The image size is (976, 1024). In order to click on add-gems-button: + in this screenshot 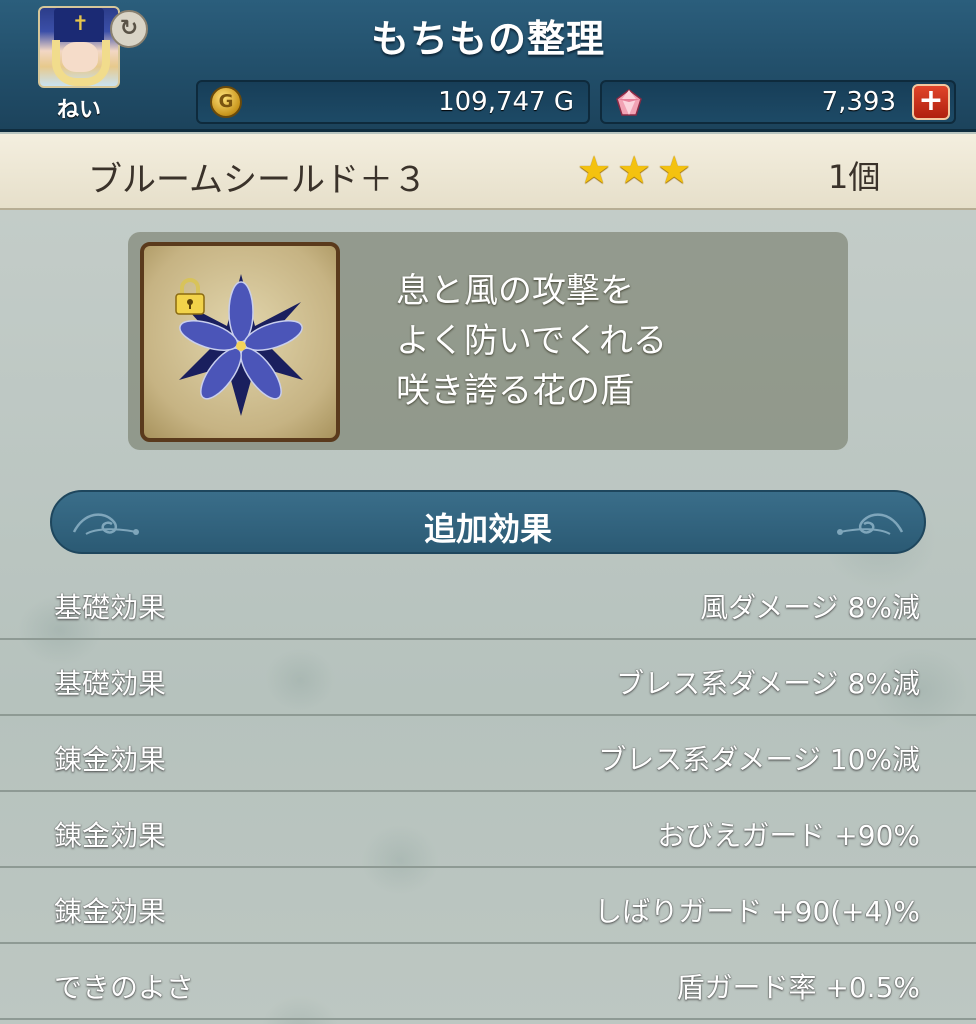, I will do `click(931, 102)`.